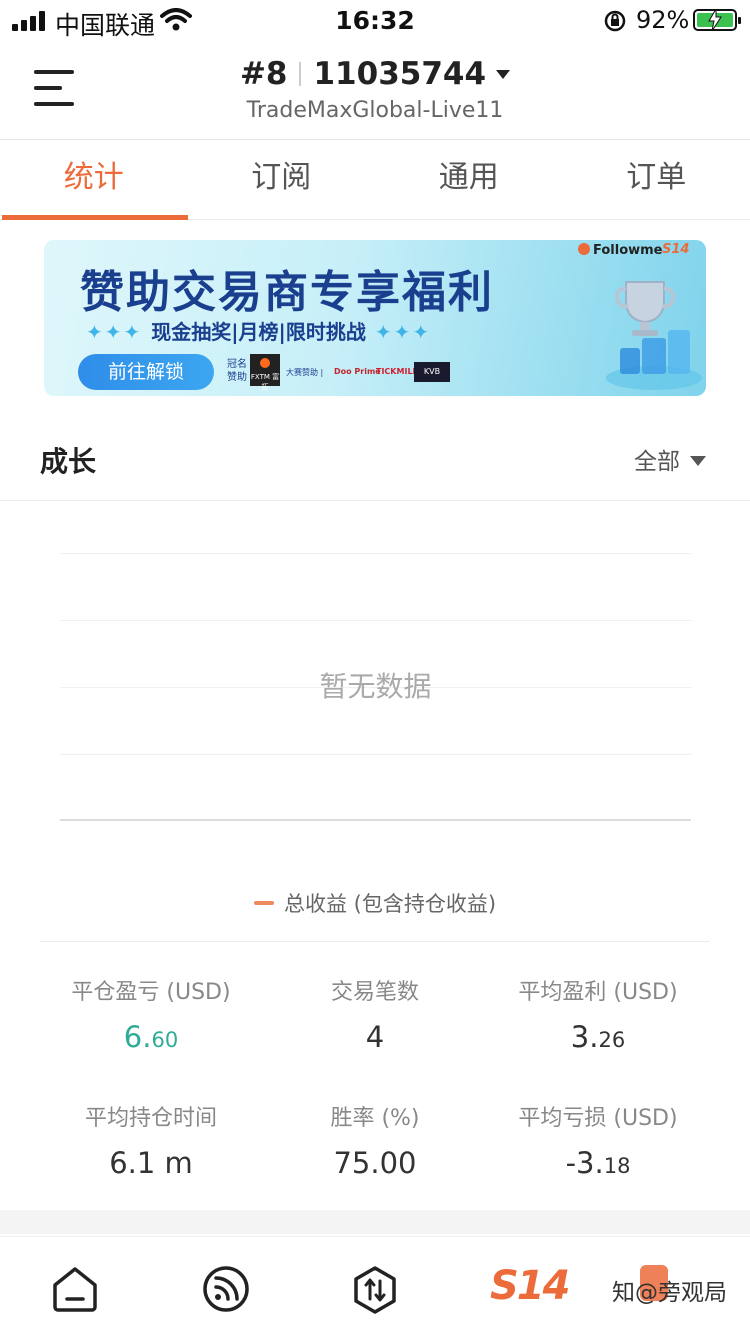  What do you see at coordinates (151, 1037) in the screenshot?
I see `stat-value: 6.60` at bounding box center [151, 1037].